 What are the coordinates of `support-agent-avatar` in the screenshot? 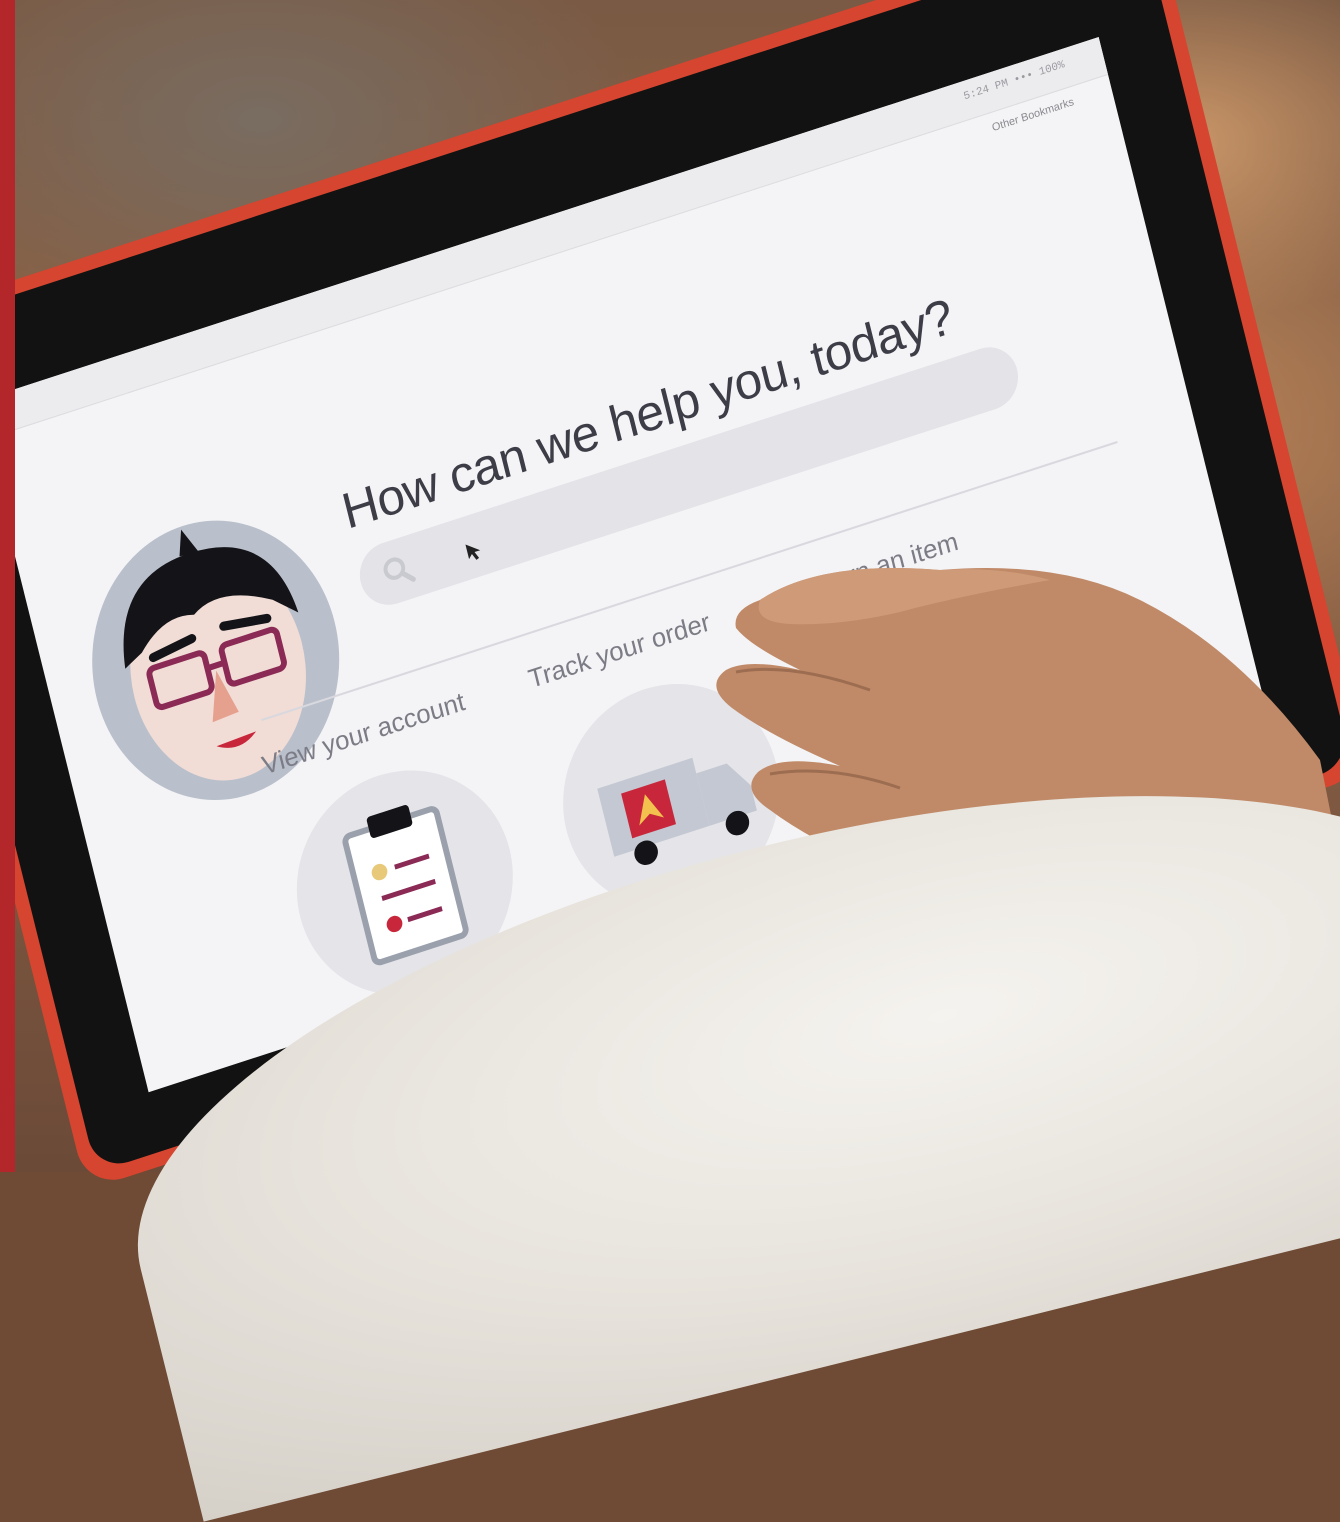 It's located at (216, 660).